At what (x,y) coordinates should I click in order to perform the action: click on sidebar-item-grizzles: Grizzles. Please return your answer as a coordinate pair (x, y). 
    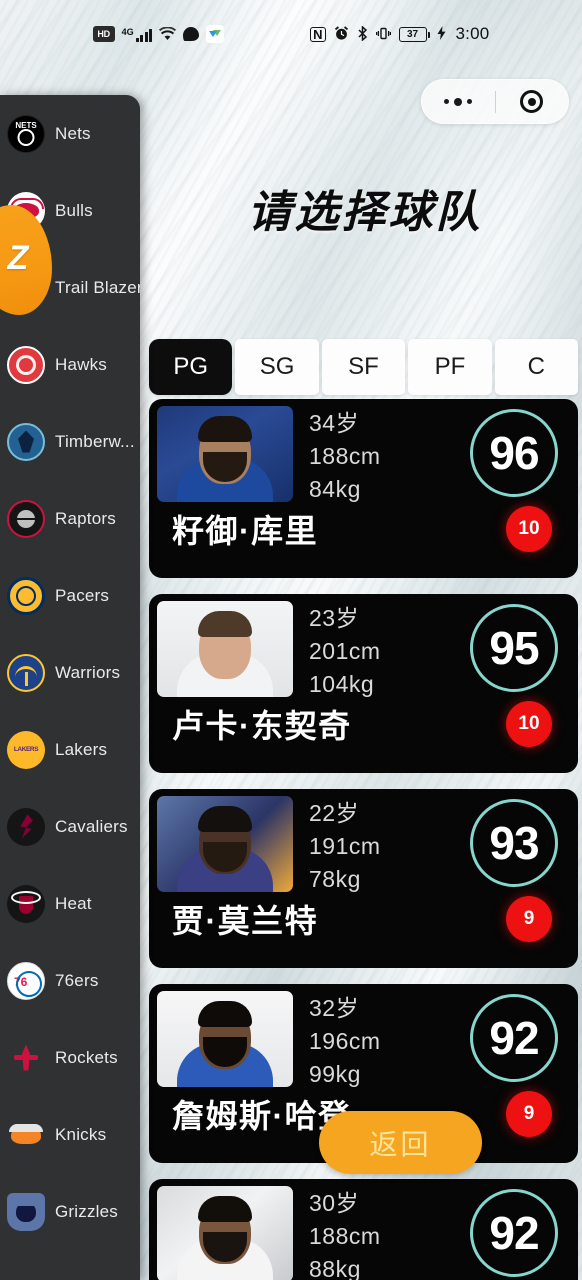
    Looking at the image, I should click on (70, 1211).